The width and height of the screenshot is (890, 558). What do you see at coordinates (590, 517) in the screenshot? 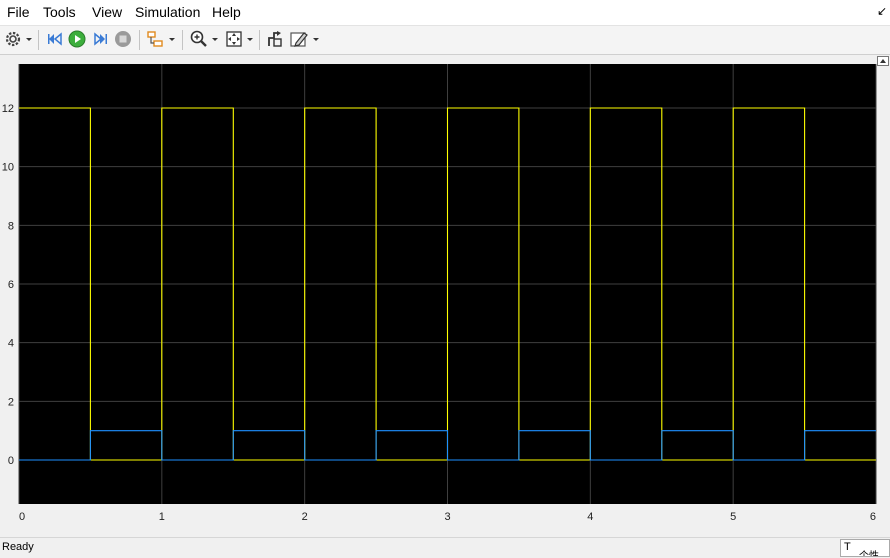
I see `x-tick-label: 4` at bounding box center [590, 517].